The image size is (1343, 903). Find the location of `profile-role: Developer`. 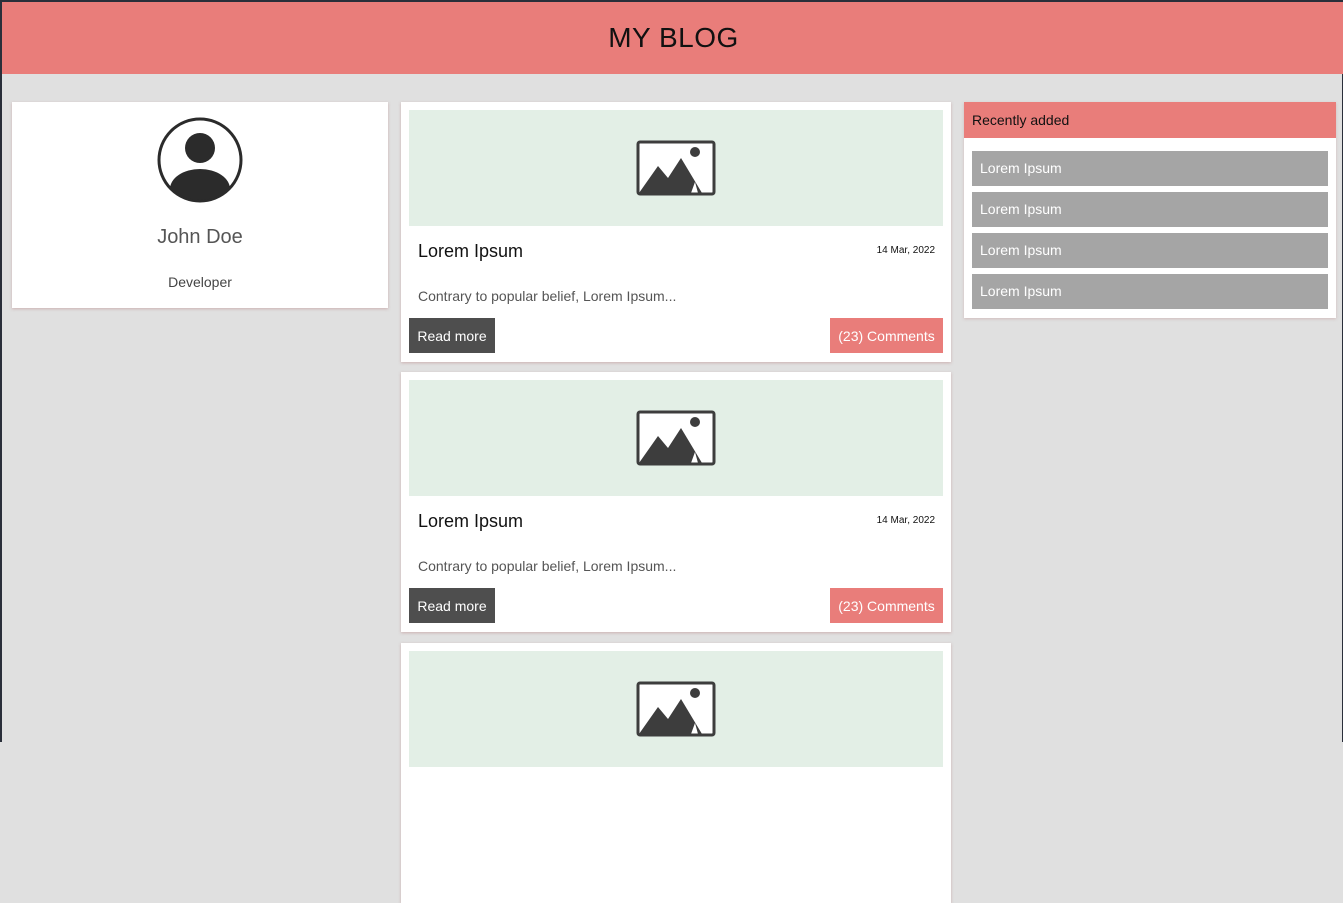

profile-role: Developer is located at coordinates (200, 282).